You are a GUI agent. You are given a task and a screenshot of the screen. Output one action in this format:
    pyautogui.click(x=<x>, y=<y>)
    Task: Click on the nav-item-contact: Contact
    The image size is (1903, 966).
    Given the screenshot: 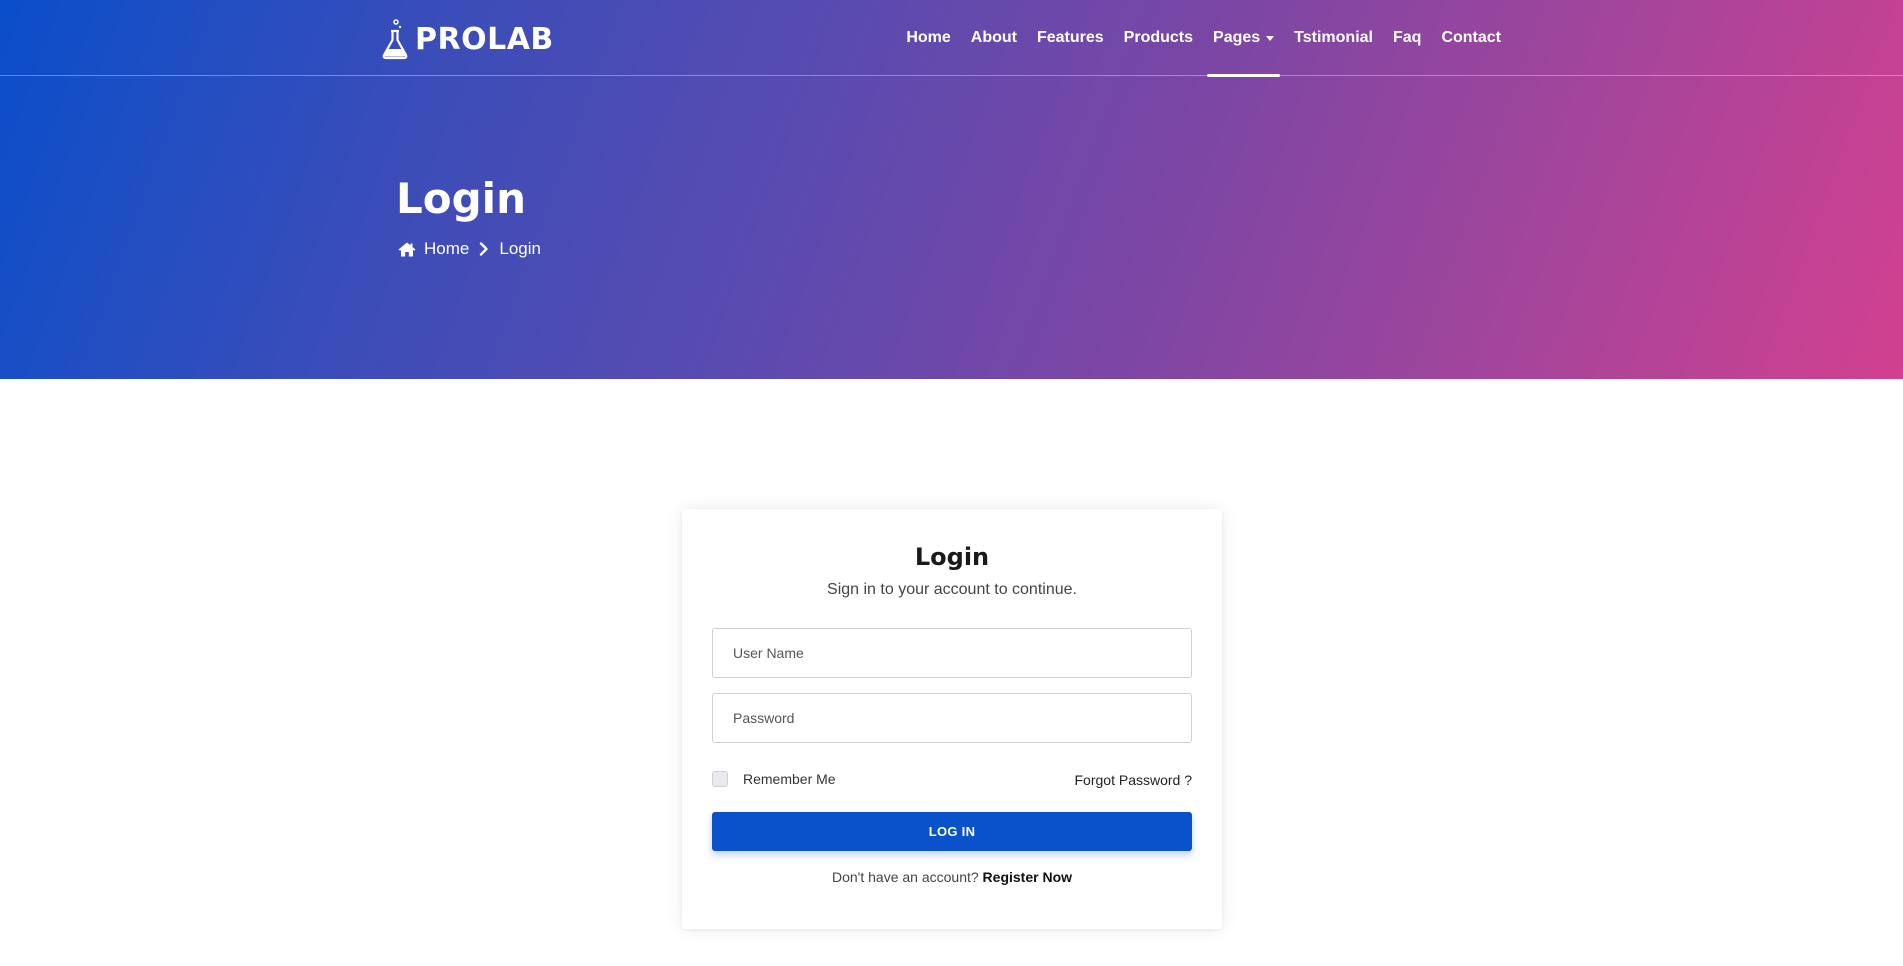 What is the action you would take?
    pyautogui.click(x=1471, y=38)
    